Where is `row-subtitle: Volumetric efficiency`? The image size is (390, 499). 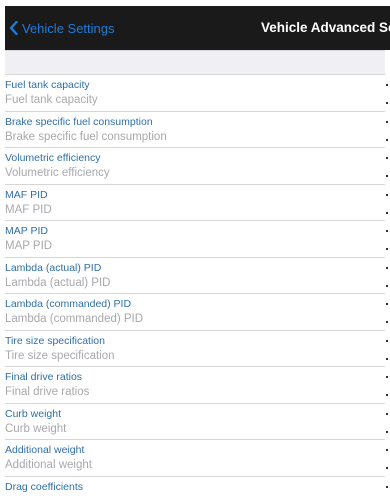
row-subtitle: Volumetric efficiency is located at coordinates (57, 173).